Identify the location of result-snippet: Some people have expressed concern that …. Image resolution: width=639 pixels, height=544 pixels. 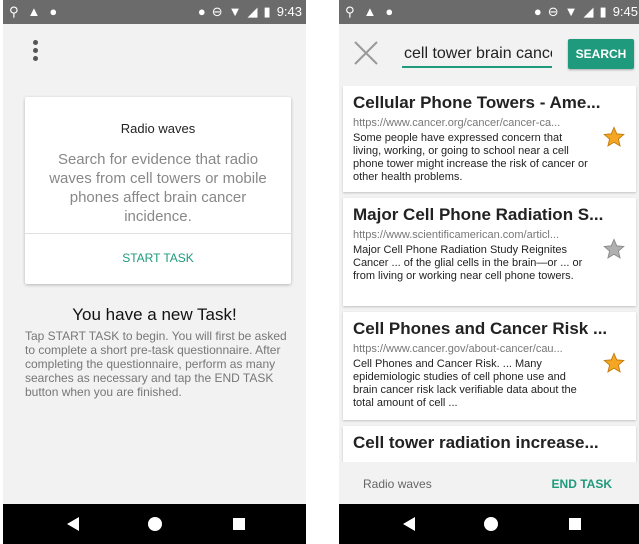
(470, 157).